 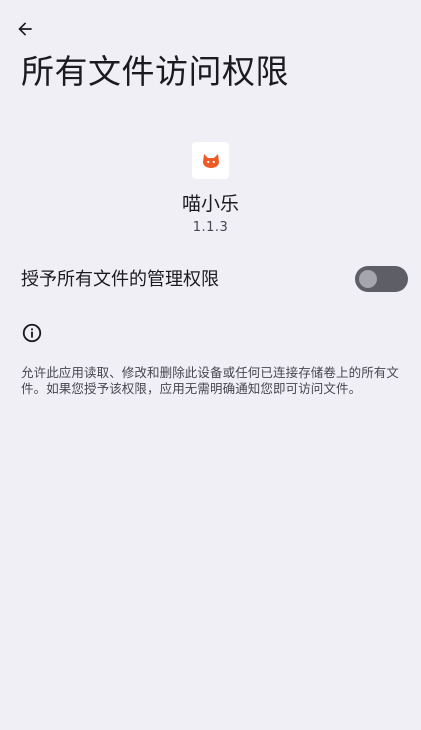 I want to click on cat-face-icon, so click(x=210, y=160).